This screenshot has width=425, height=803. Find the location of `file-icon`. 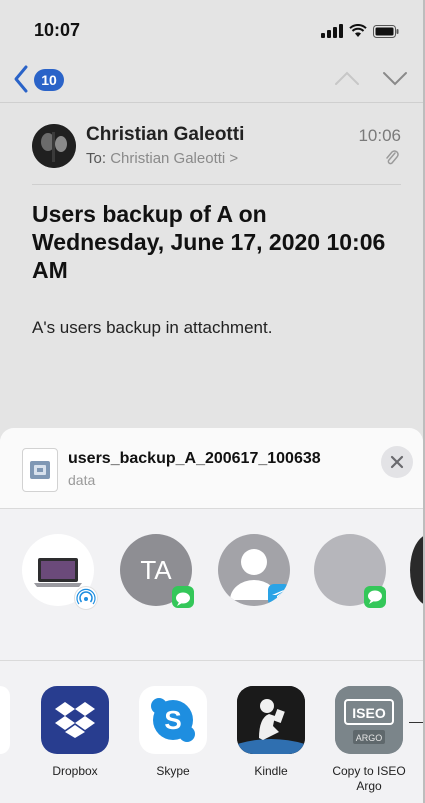

file-icon is located at coordinates (40, 470).